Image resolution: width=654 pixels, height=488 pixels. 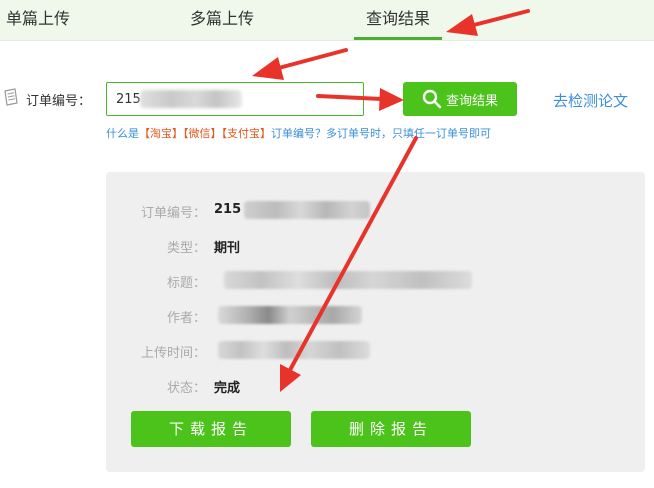 I want to click on hint-wechat-link: 【微信】, so click(x=202, y=133).